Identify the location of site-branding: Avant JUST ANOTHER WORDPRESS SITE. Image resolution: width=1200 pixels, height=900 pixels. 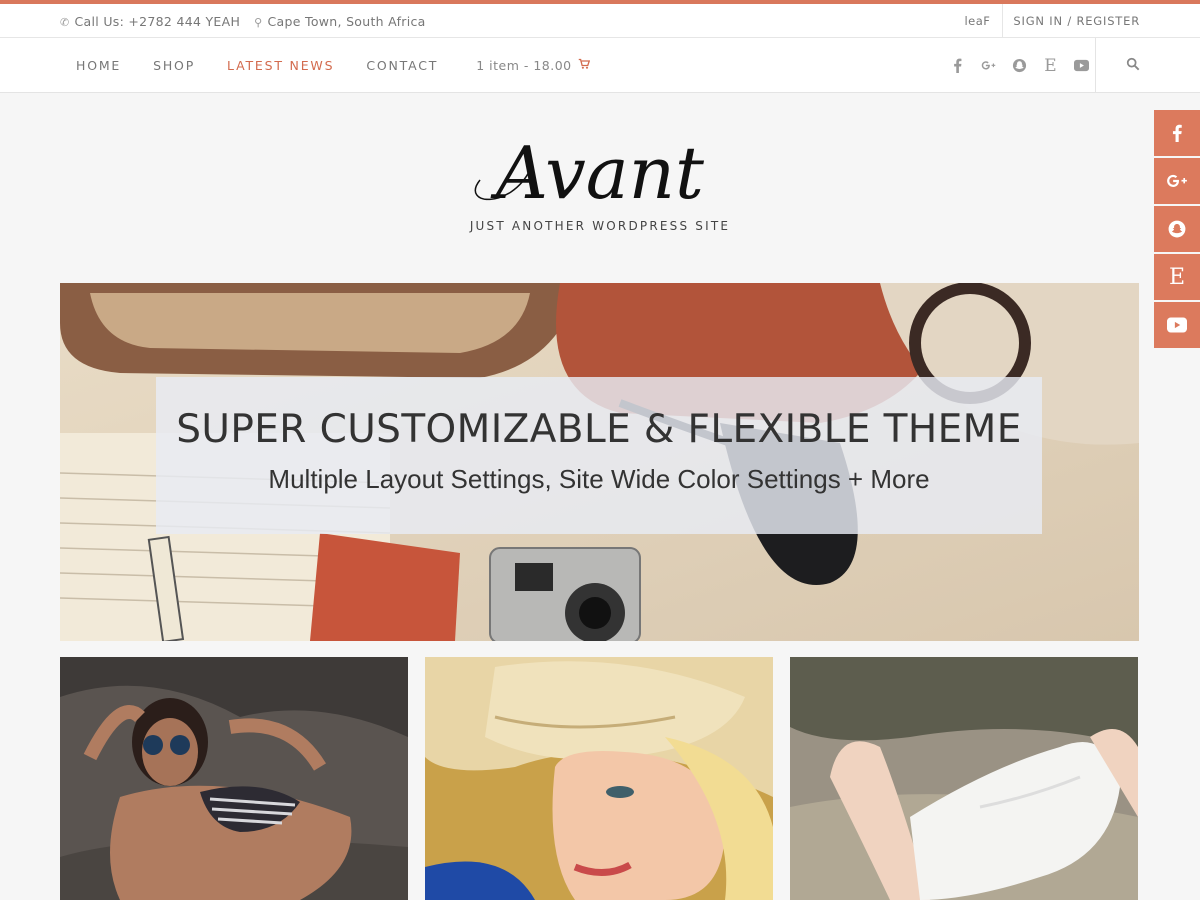
(600, 171).